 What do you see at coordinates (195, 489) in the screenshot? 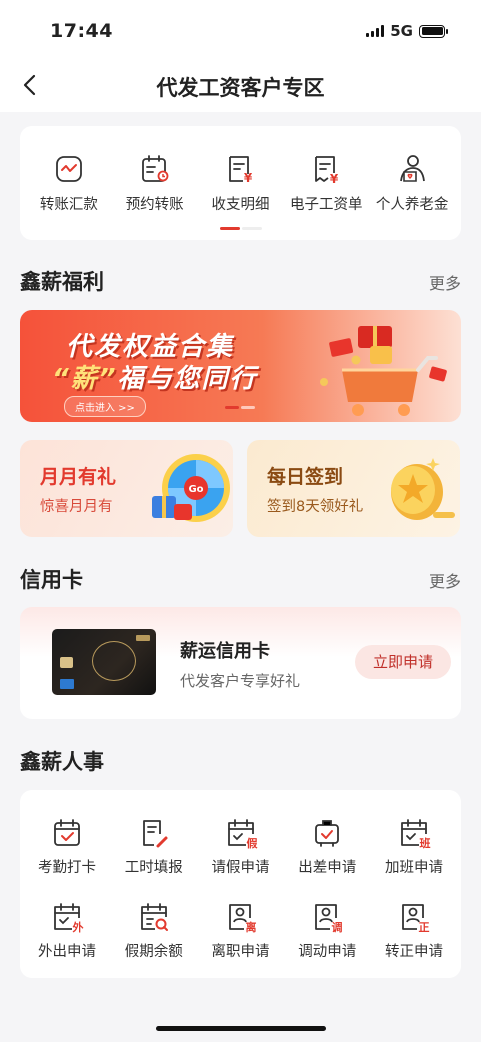
I see `svg-text: Go` at bounding box center [195, 489].